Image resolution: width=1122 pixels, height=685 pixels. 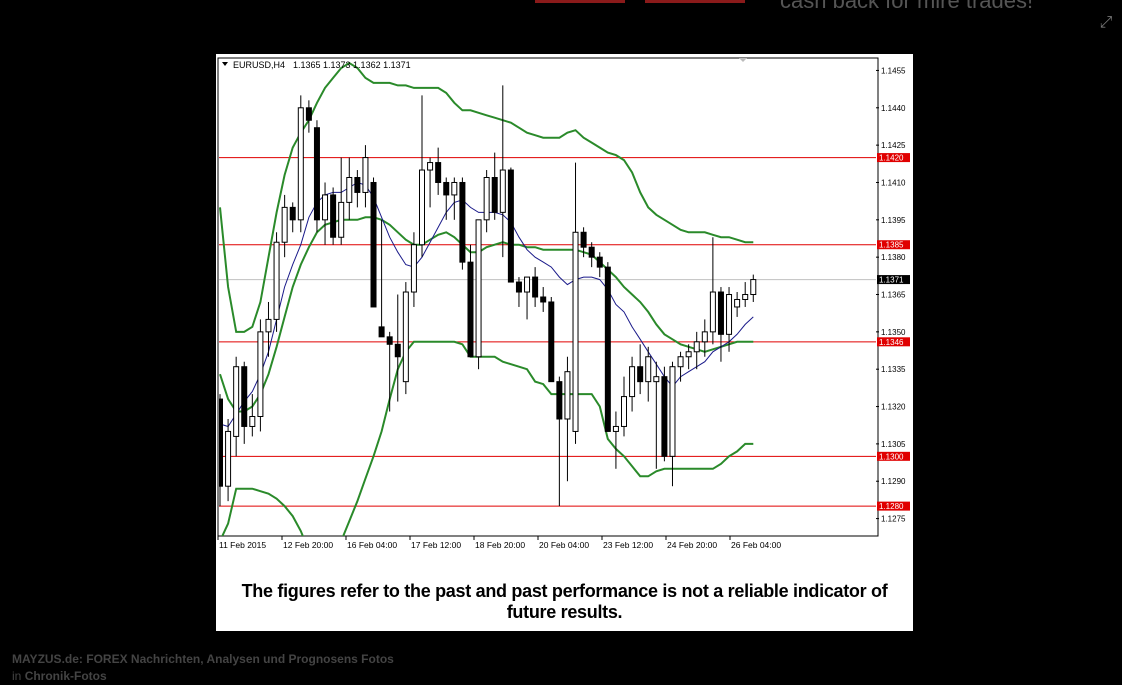 I want to click on price-tick-label: 1.1425, so click(x=893, y=145).